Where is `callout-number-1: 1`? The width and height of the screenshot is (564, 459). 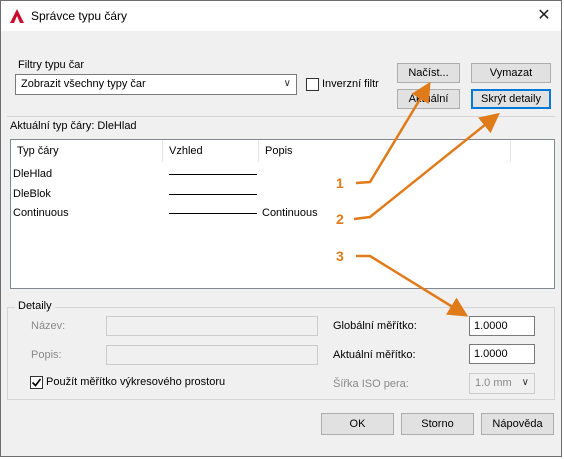 callout-number-1: 1 is located at coordinates (340, 183).